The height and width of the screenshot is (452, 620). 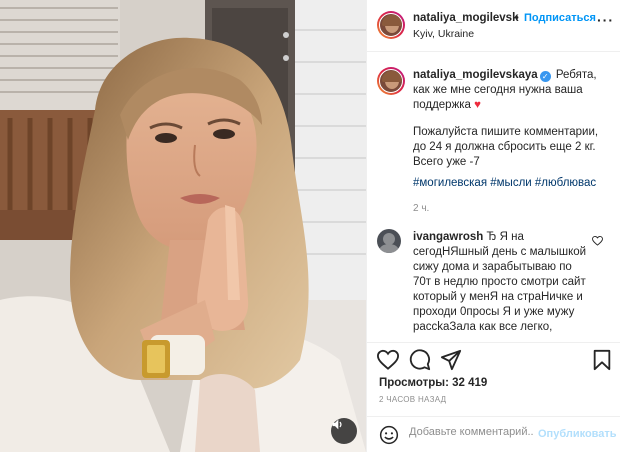 I want to click on verified-icon: ✓, so click(x=545, y=76).